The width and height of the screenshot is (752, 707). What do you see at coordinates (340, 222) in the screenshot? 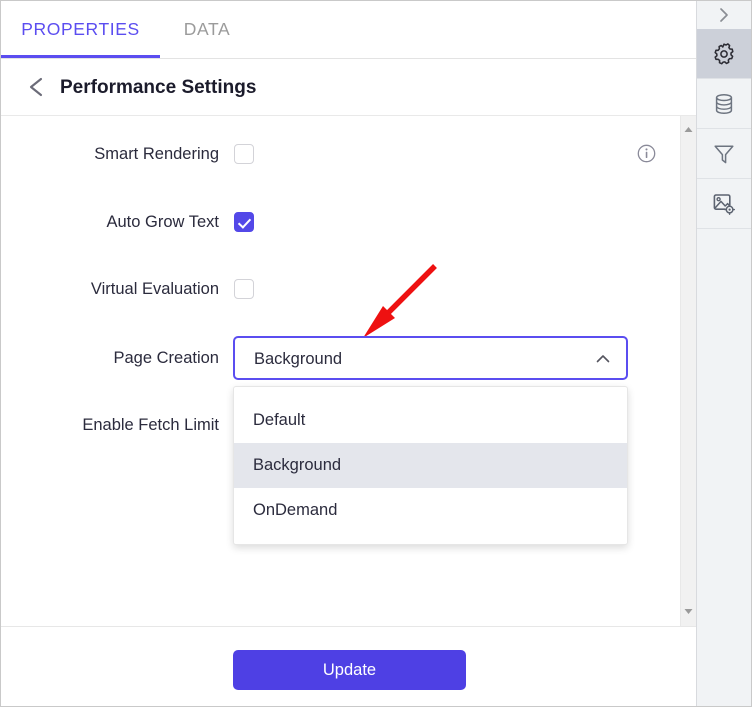
I see `form-row: Auto Grow Text` at bounding box center [340, 222].